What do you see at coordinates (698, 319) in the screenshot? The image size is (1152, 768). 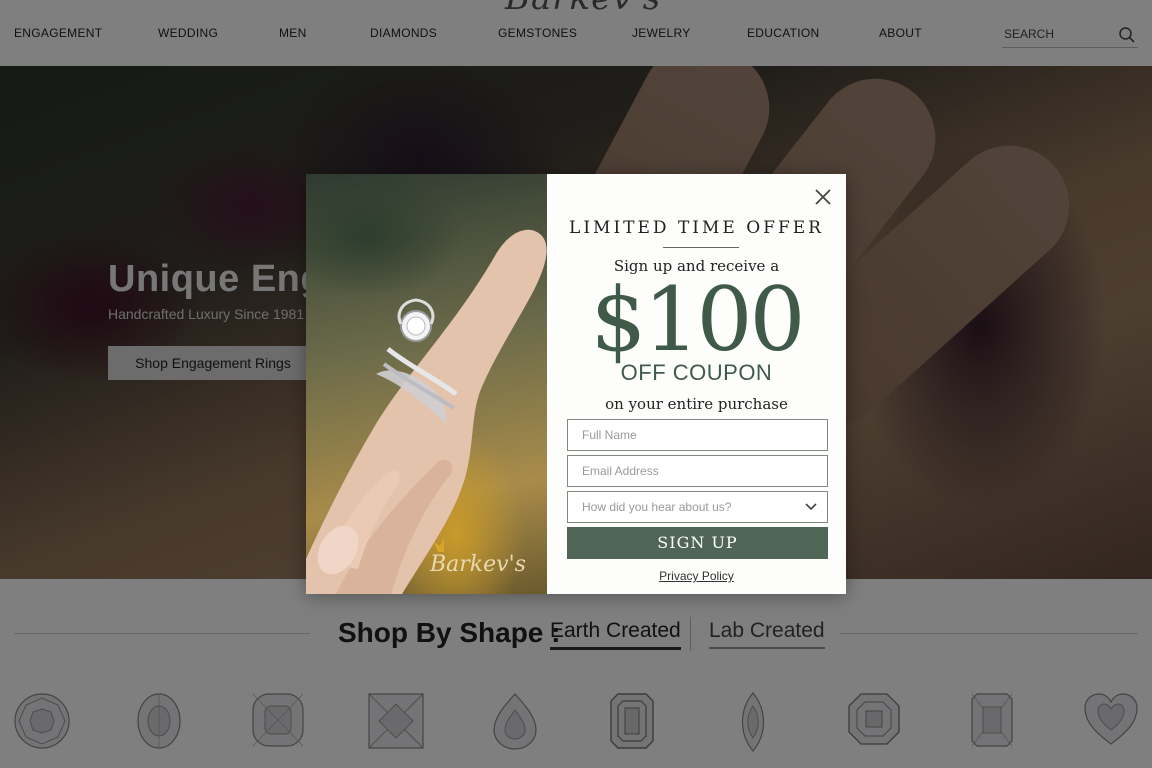 I see `offer-amount: $100` at bounding box center [698, 319].